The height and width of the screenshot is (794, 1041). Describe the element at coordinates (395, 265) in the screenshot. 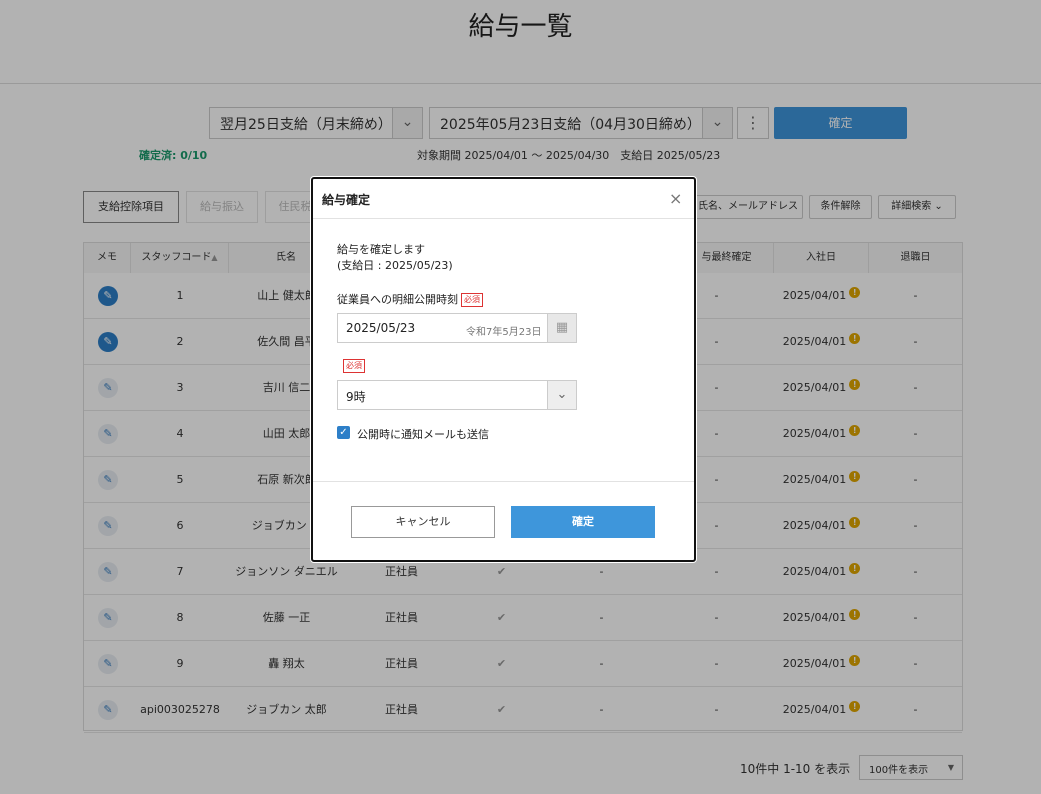

I see `dialog-message-line2: (支給日 : 2025/05/23)` at that location.